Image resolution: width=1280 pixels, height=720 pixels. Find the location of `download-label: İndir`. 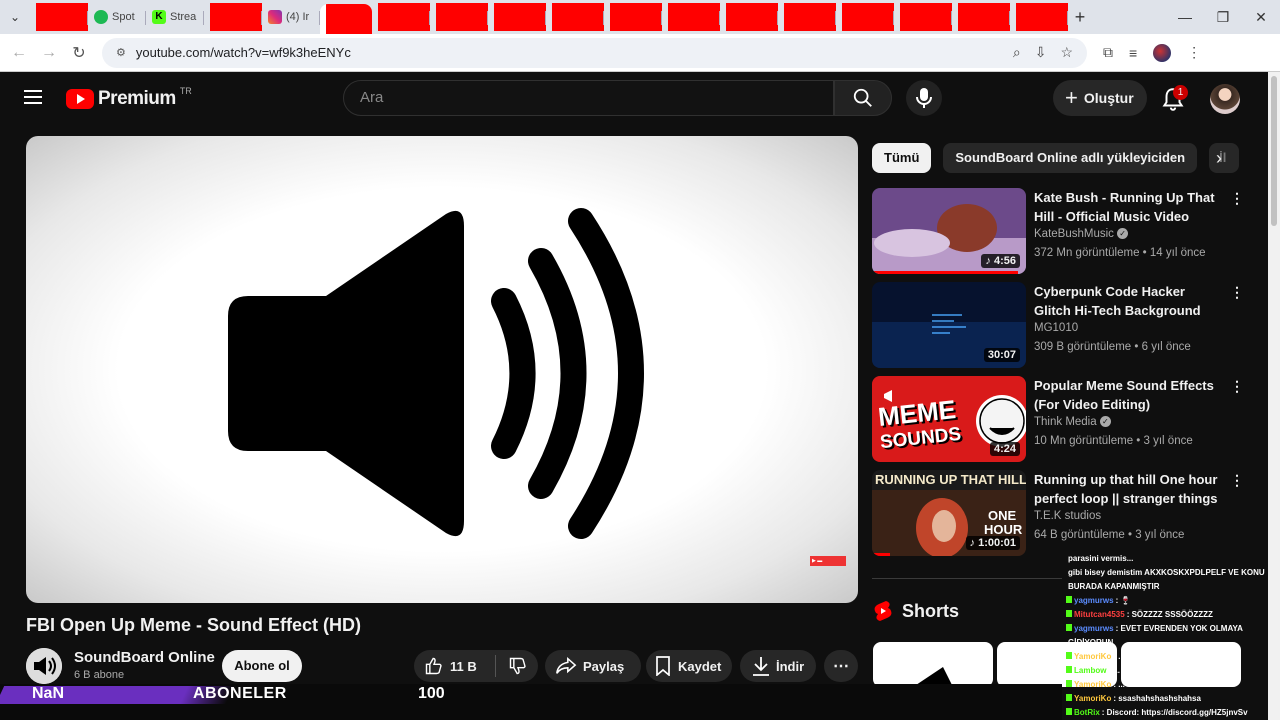

download-label: İndir is located at coordinates (790, 666).